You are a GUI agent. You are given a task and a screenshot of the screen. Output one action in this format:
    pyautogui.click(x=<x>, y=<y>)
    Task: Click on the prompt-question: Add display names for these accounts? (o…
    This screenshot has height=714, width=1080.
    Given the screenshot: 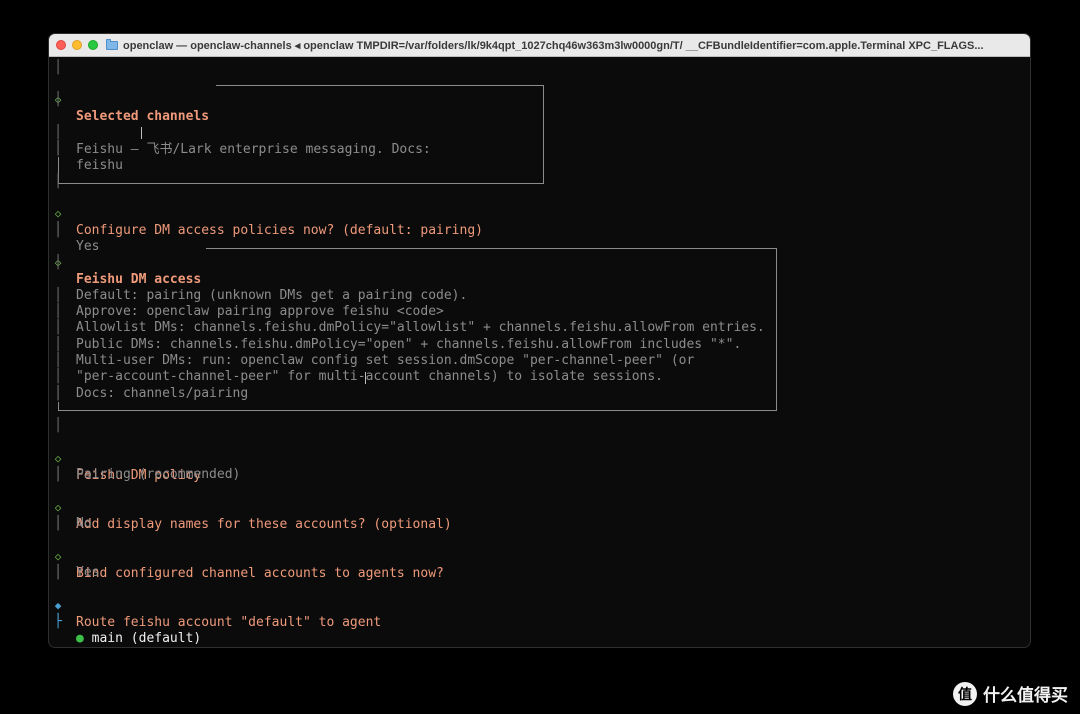 What is the action you would take?
    pyautogui.click(x=264, y=524)
    